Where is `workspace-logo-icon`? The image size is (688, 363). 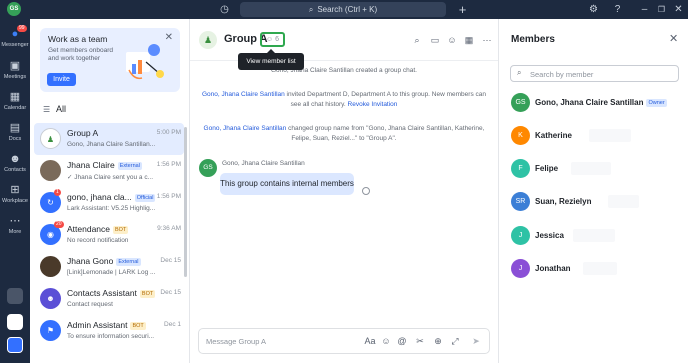 workspace-logo-icon is located at coordinates (15, 322).